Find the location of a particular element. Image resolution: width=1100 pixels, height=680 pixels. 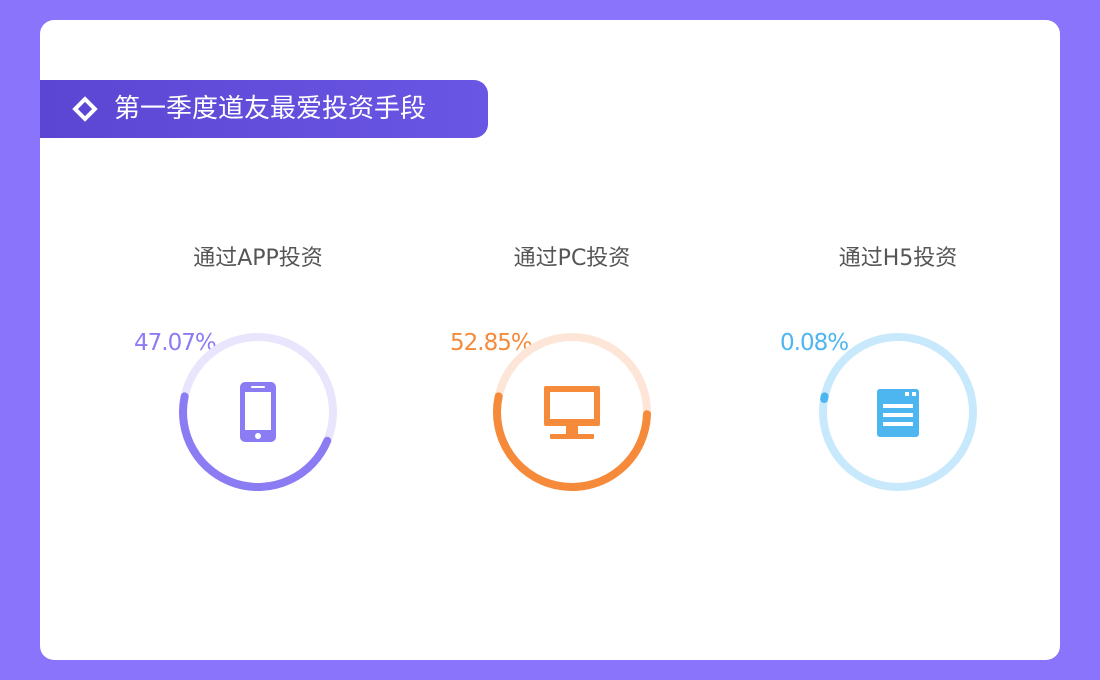

mobile-phone-icon is located at coordinates (258, 412).